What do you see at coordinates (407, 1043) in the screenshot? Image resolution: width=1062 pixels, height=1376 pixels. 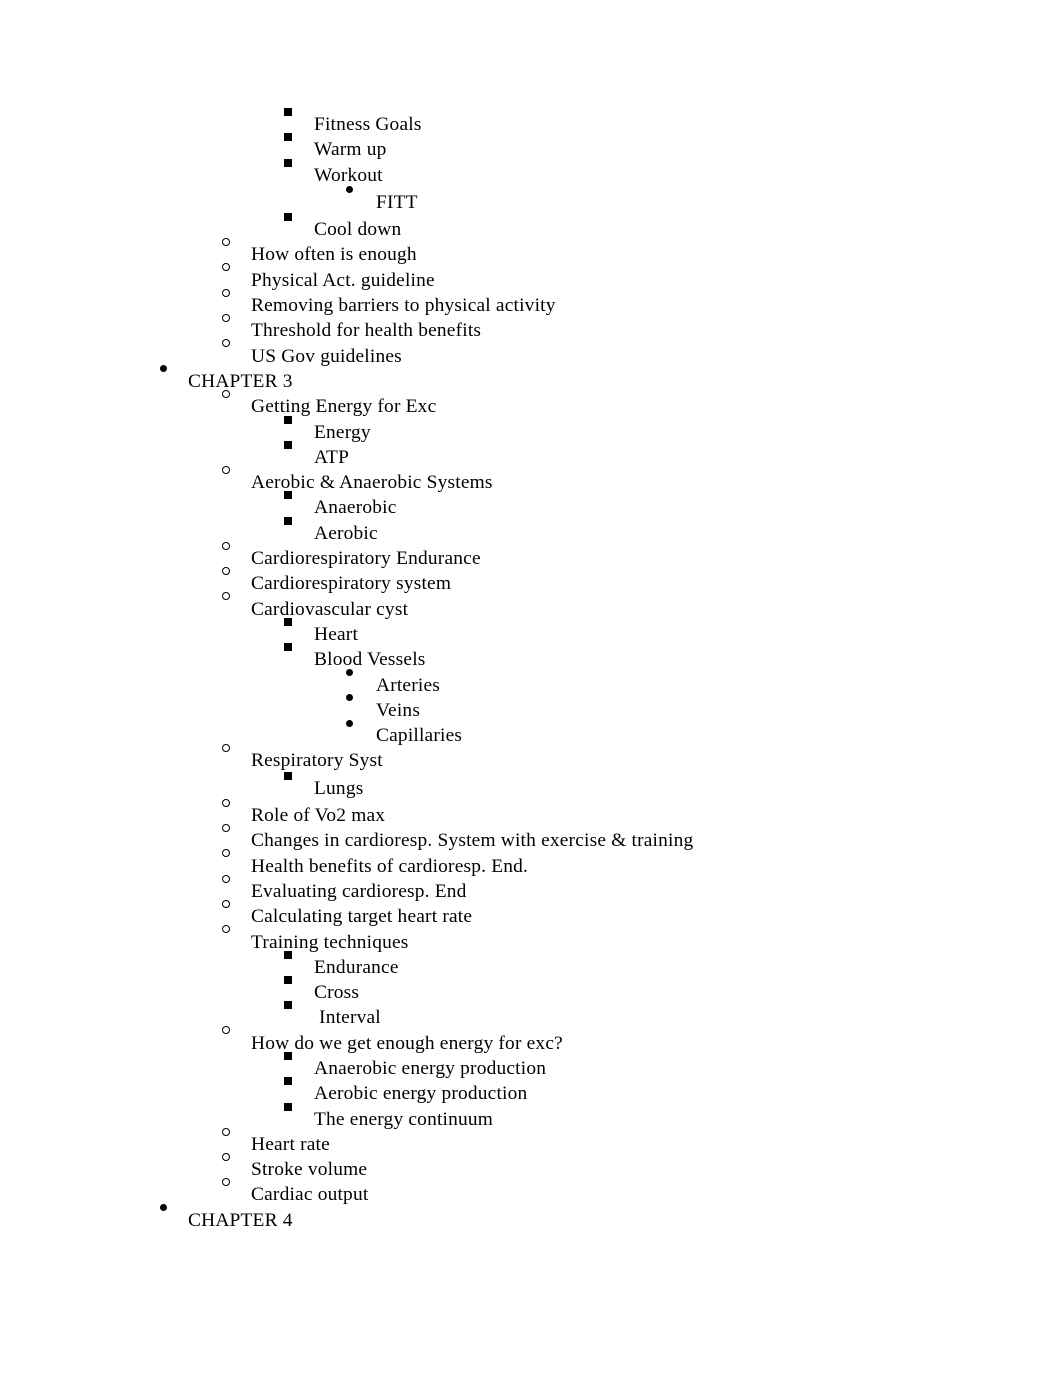 I see `outline-item-label: How do we get enough energy for exc?` at bounding box center [407, 1043].